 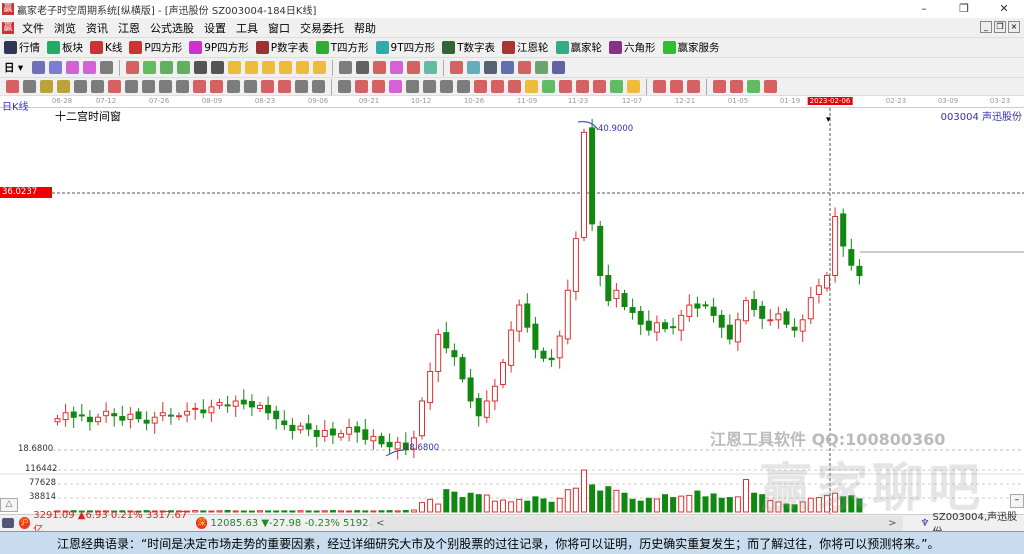 What do you see at coordinates (9, 505) in the screenshot?
I see `expand-panel-button: △` at bounding box center [9, 505].